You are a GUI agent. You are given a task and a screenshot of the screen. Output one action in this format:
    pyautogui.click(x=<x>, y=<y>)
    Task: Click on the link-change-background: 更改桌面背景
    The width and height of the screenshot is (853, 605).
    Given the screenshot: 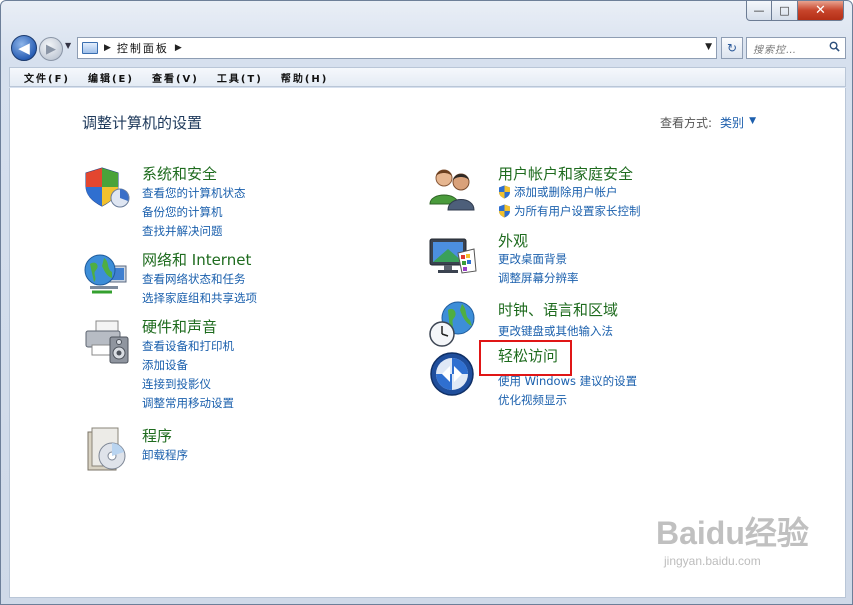 What is the action you would take?
    pyautogui.click(x=532, y=259)
    